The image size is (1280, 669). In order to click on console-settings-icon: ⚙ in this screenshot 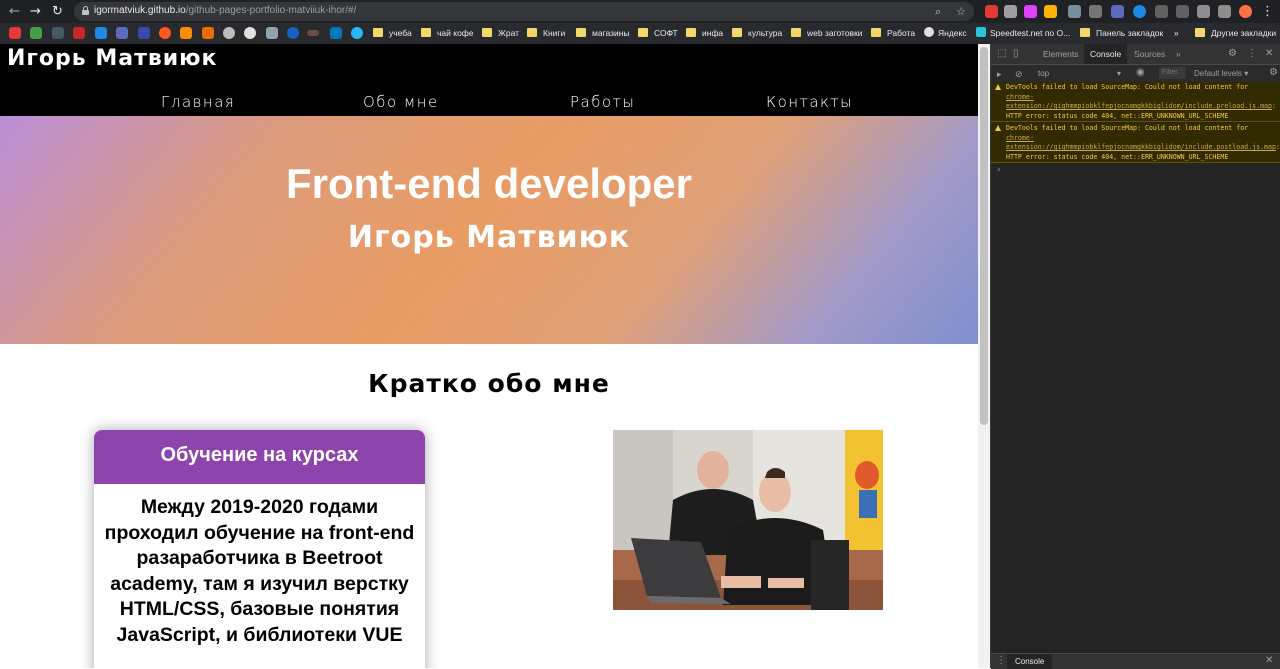, I will do `click(1273, 73)`.